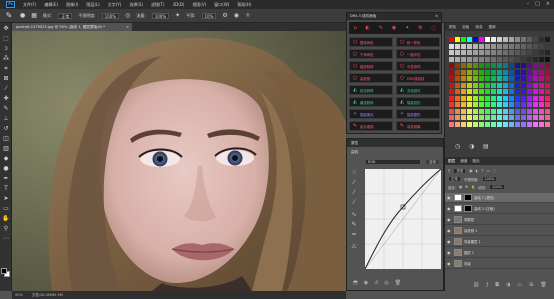 The width and height of the screenshot is (554, 299). I want to click on crop-tool-icon: ⌗, so click(6, 69).